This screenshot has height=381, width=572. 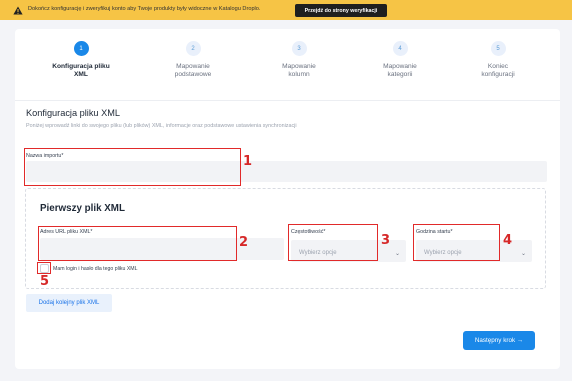 I want to click on annotation-number-2: 2, so click(x=244, y=242).